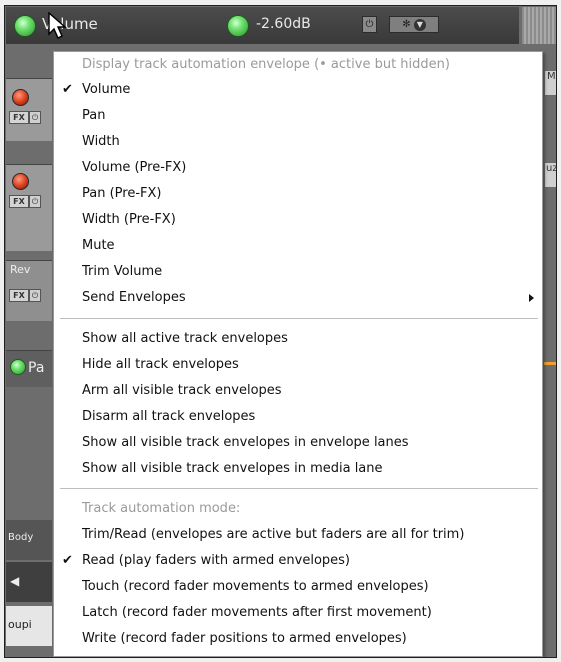 This screenshot has height=662, width=561. Describe the element at coordinates (93, 116) in the screenshot. I see `menu-item-pan: Pan` at that location.